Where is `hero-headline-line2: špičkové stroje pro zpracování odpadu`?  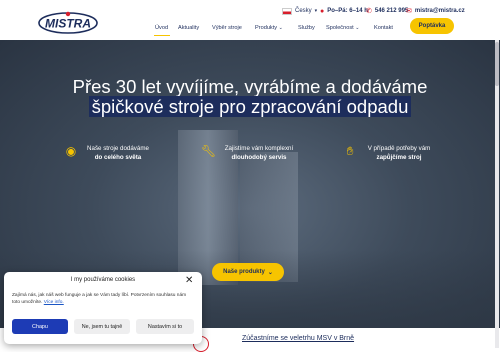
hero-headline-line2: špičkové stroje pro zpracování odpadu is located at coordinates (250, 107).